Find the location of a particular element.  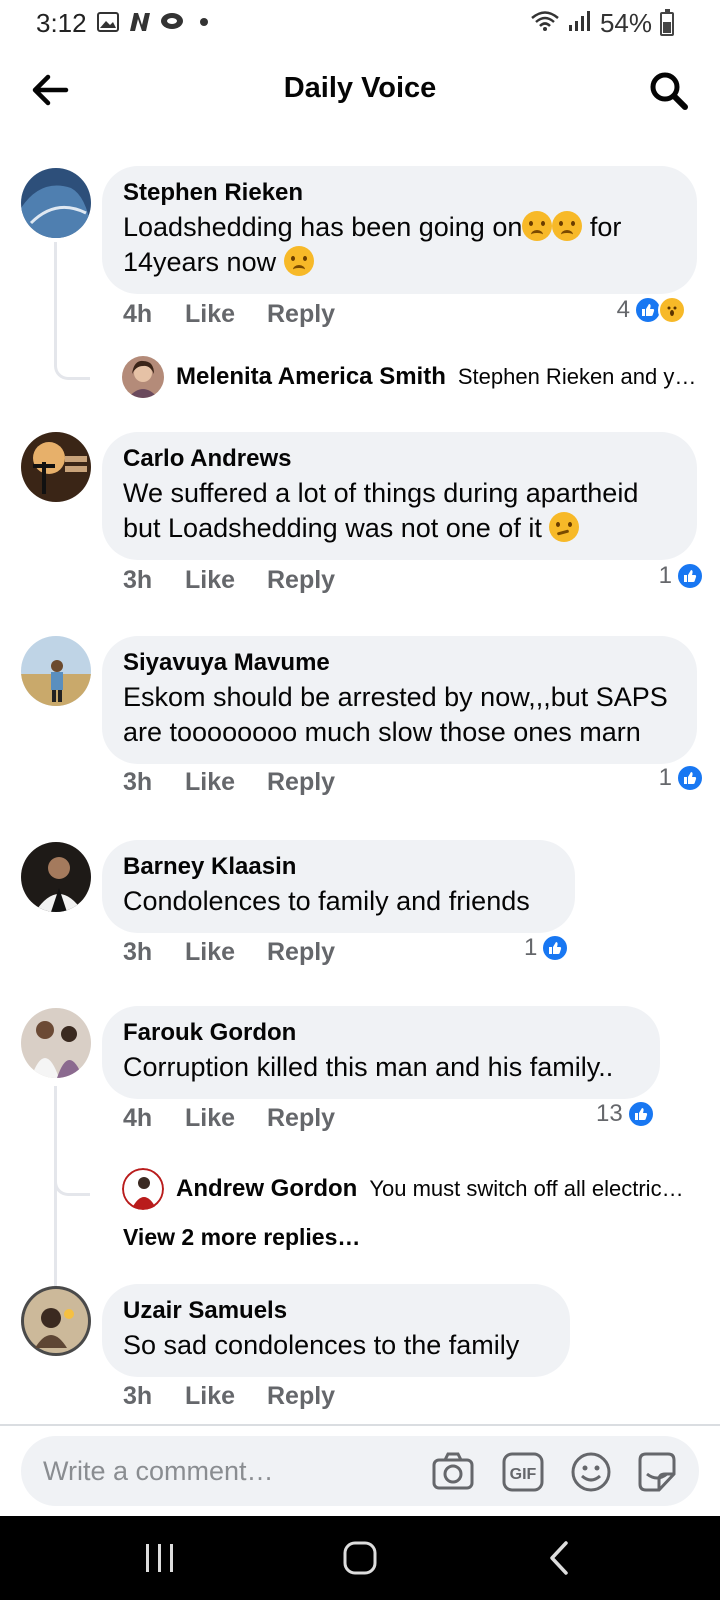

comment-author: Carlo Andrews is located at coordinates (399, 459).